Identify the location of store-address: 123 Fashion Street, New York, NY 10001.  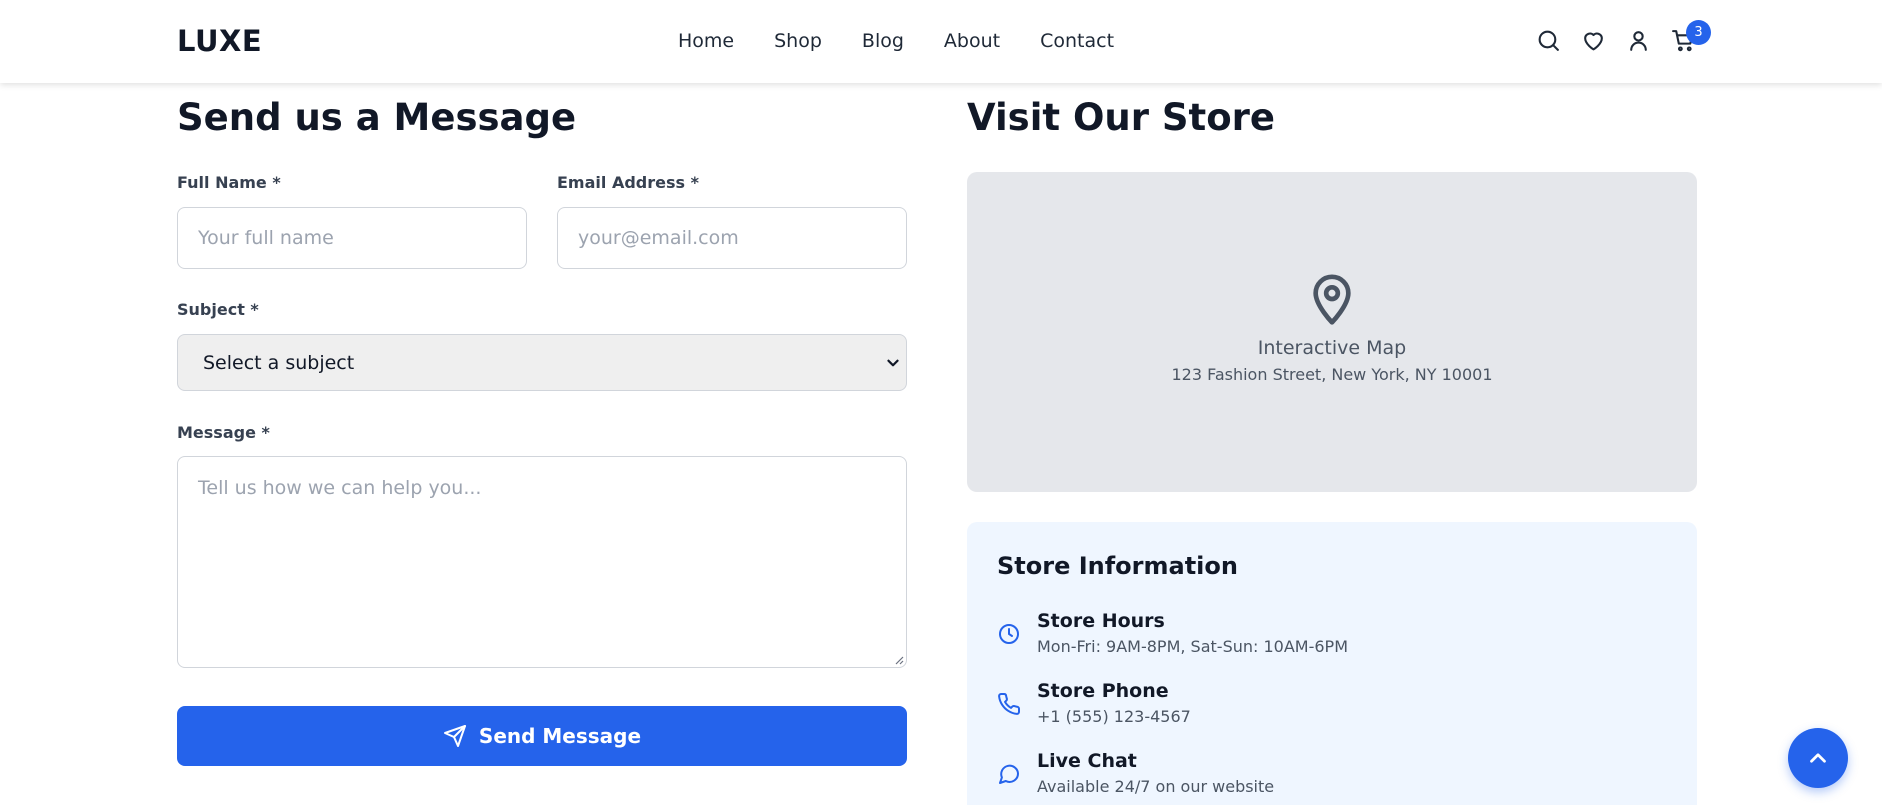
(1332, 374).